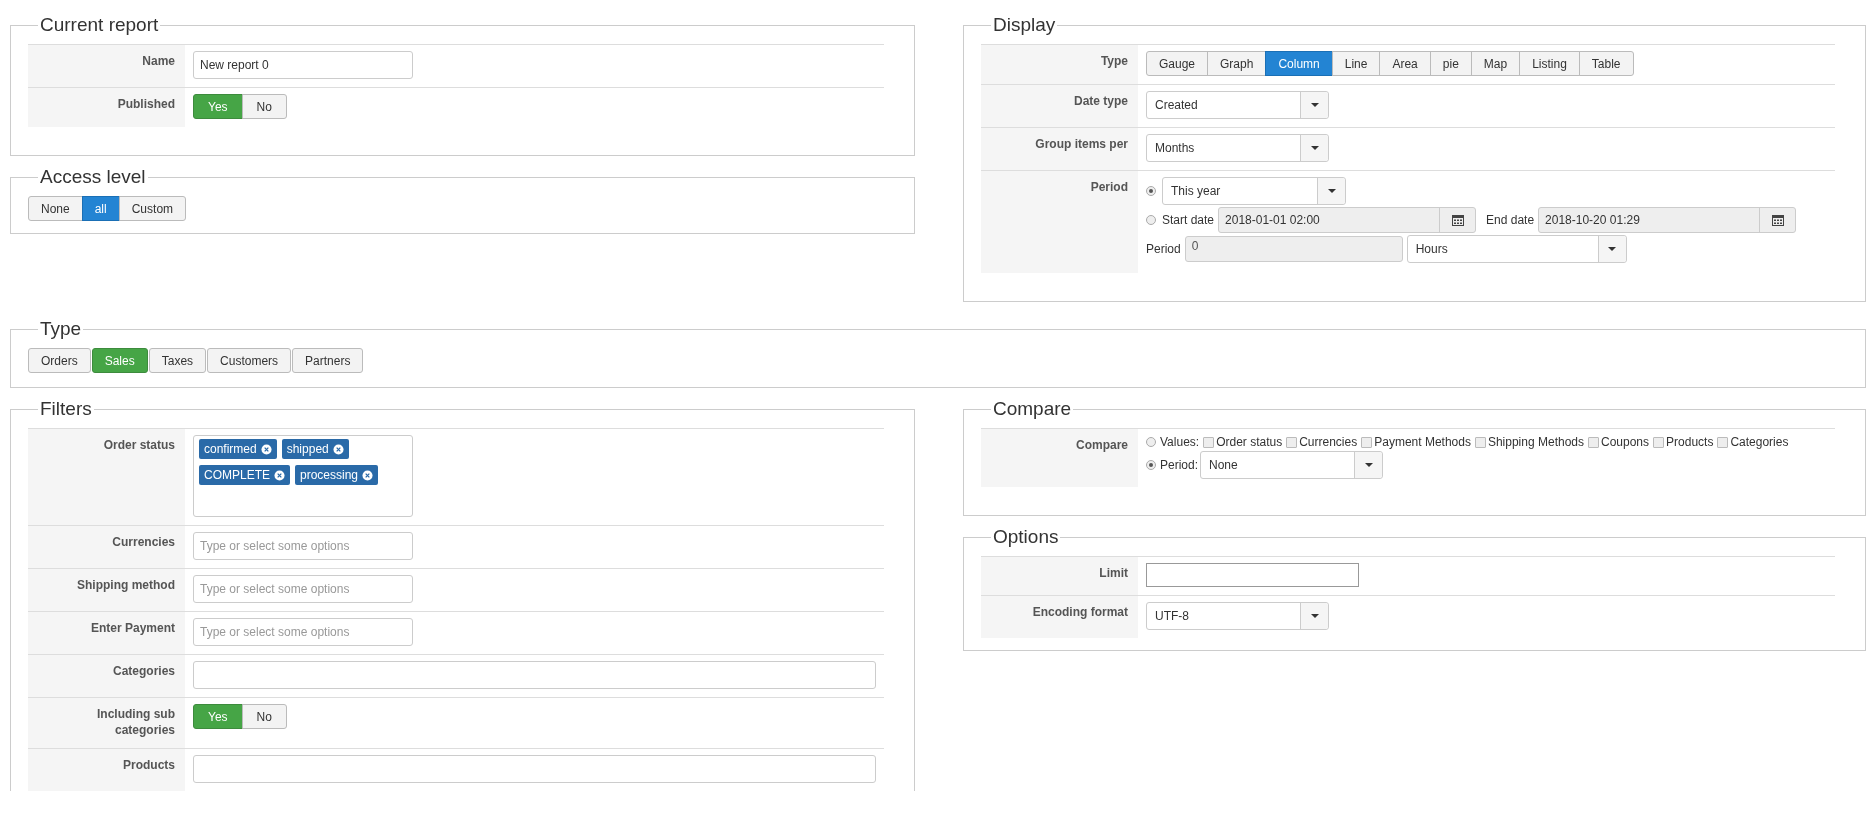 This screenshot has height=814, width=1875. Describe the element at coordinates (1356, 63) in the screenshot. I see `chart-type-option: Line` at that location.